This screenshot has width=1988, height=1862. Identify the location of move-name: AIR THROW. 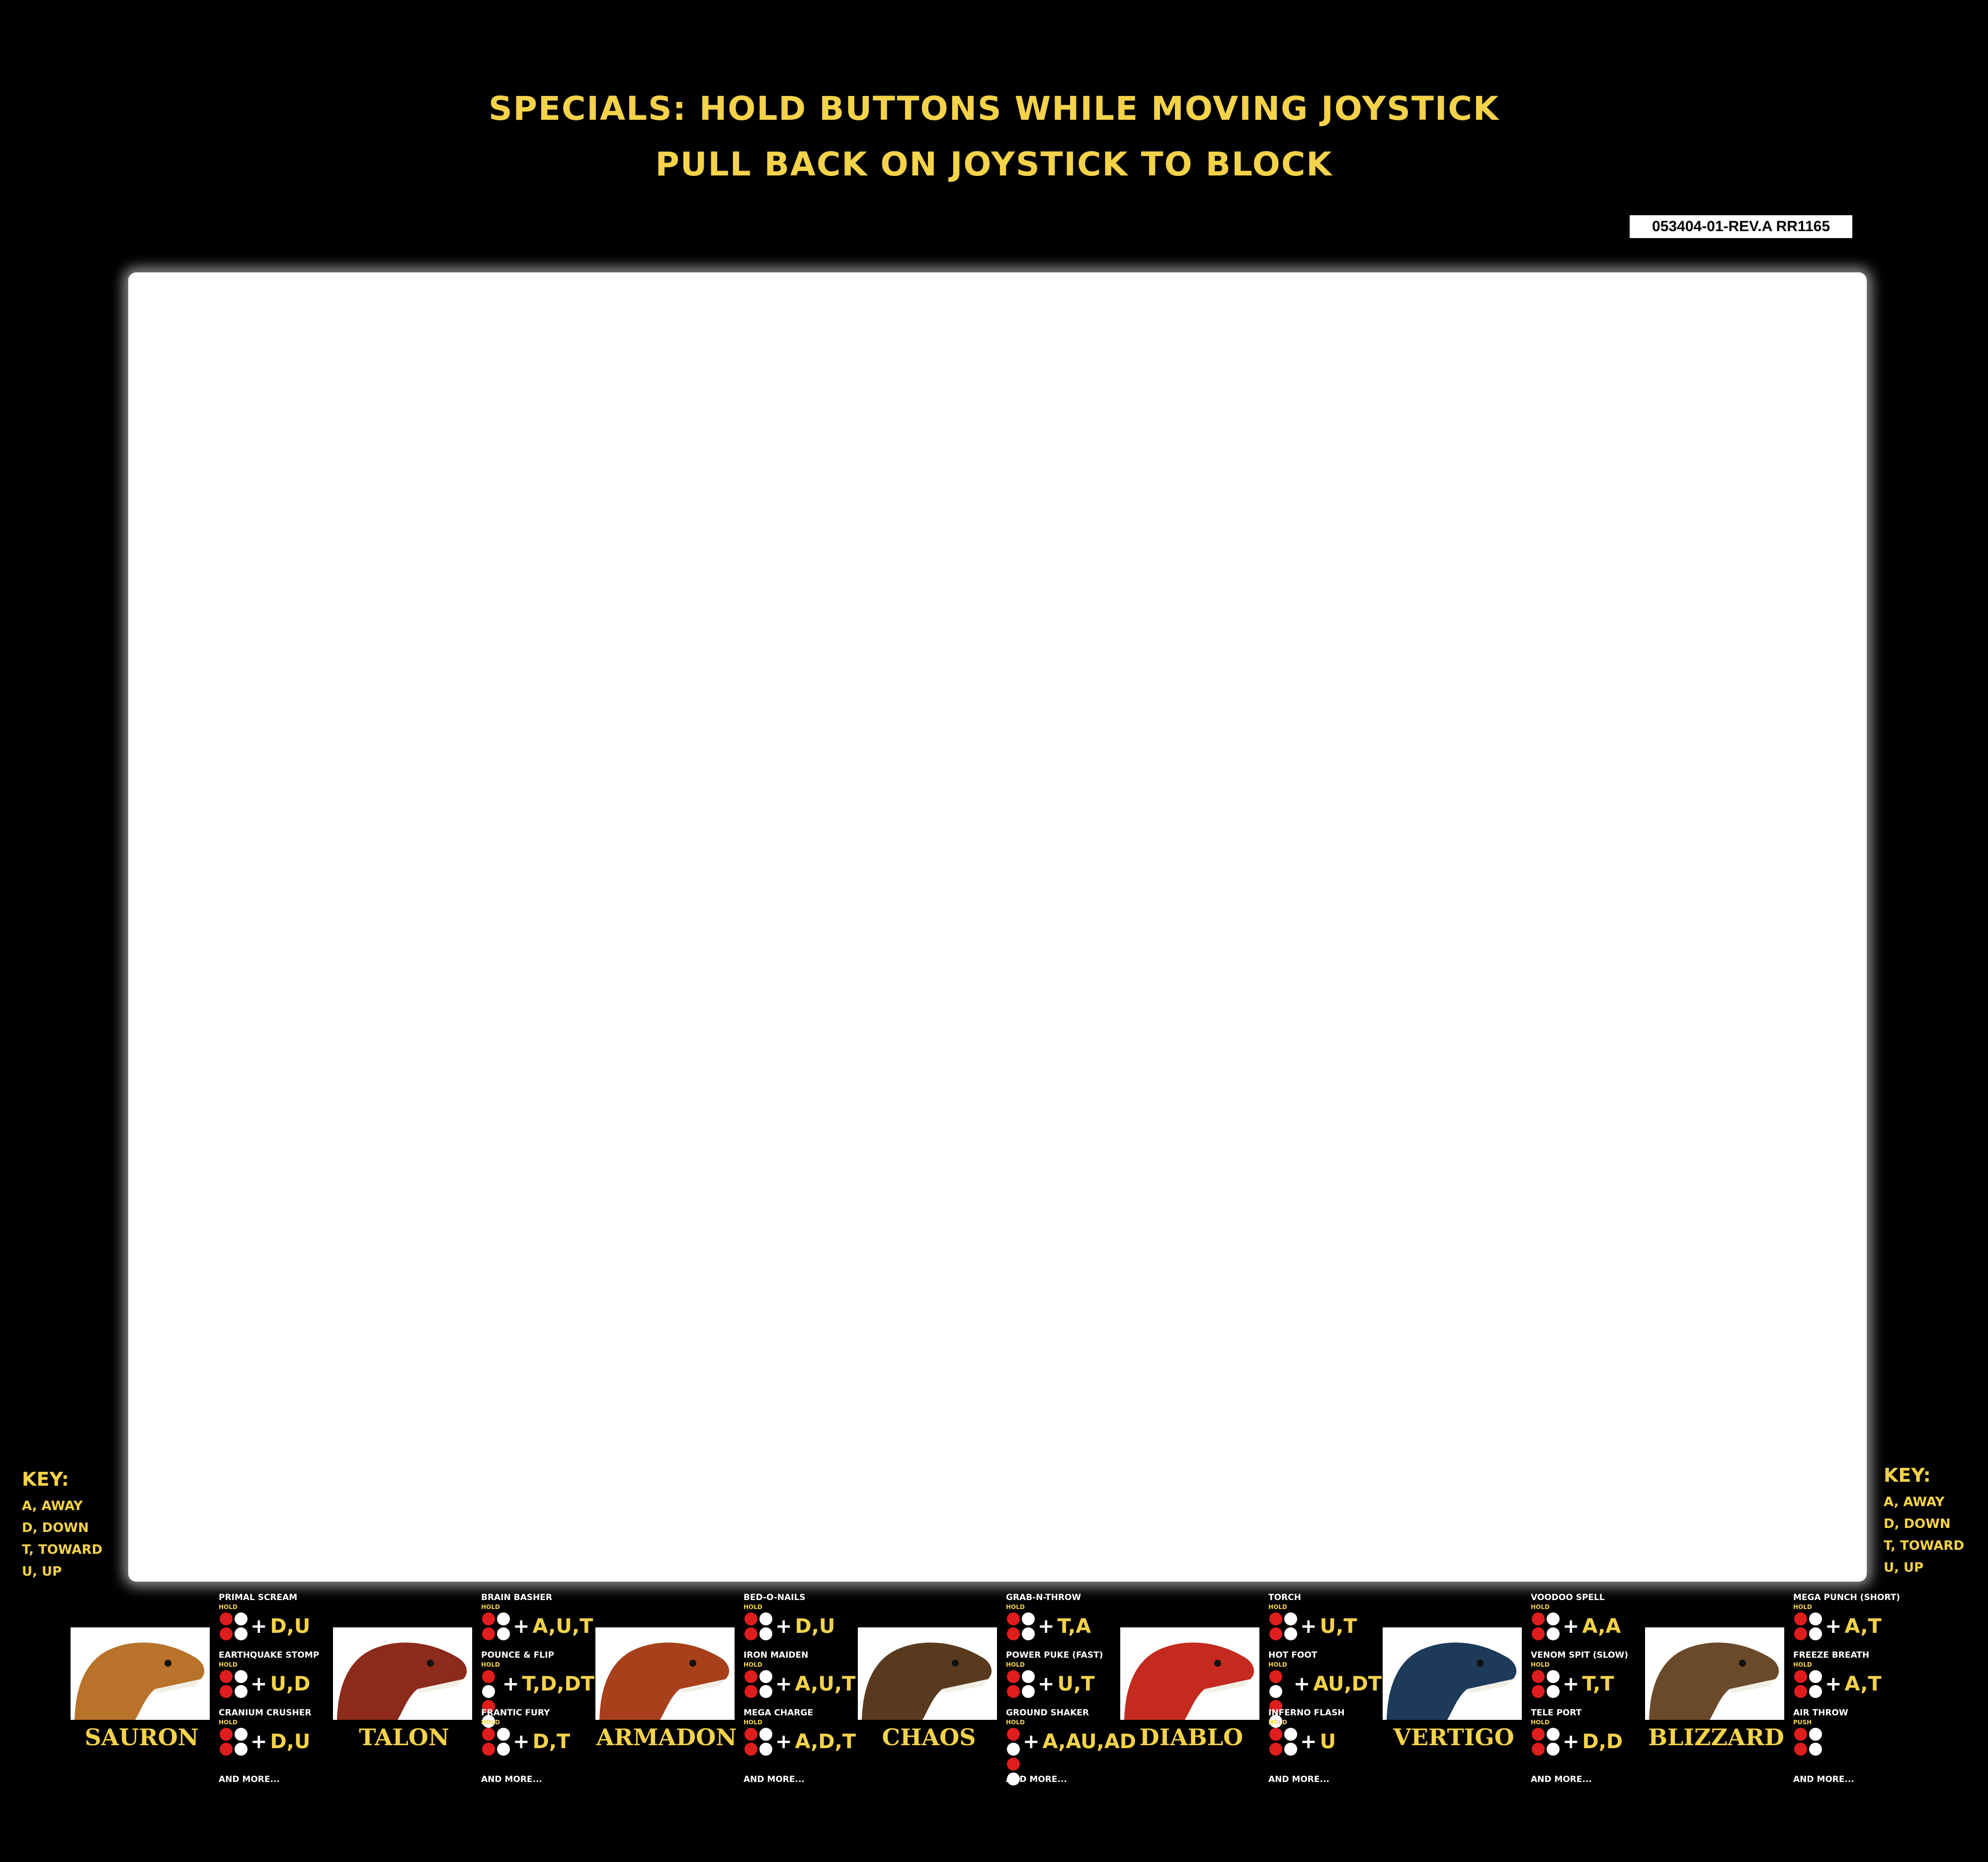
(1820, 1713).